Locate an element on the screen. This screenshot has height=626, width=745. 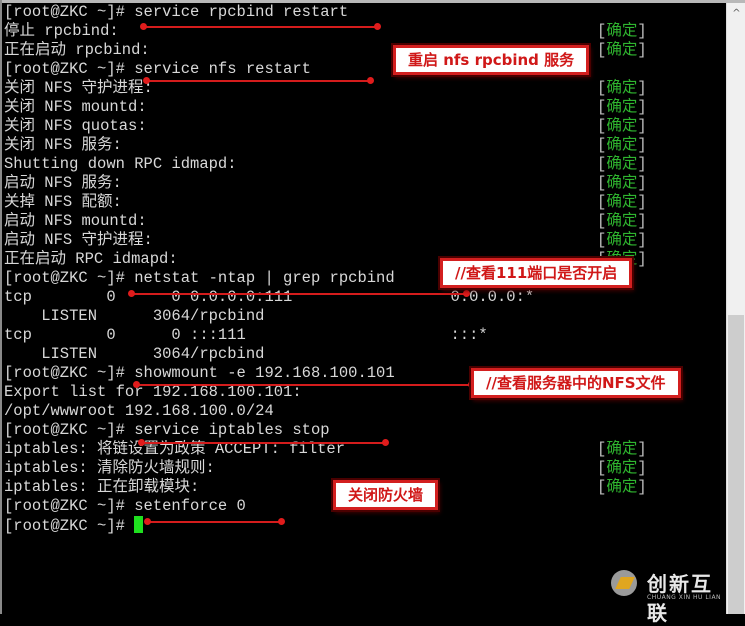
terminal-line: [root@ZKC ~]# service nfs restart is located at coordinates (157, 69).